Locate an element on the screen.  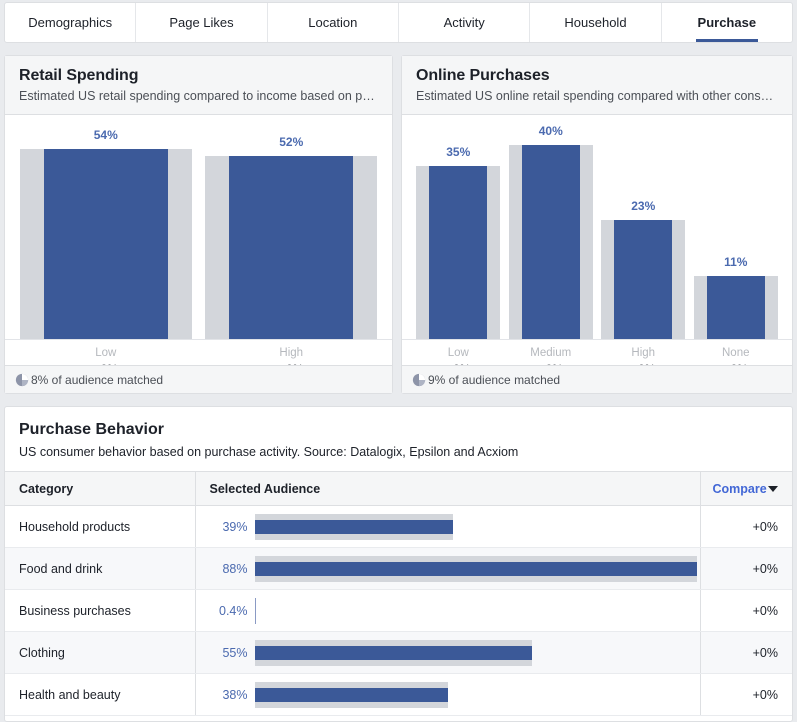
online-bar-wrap-high is located at coordinates (643, 233).